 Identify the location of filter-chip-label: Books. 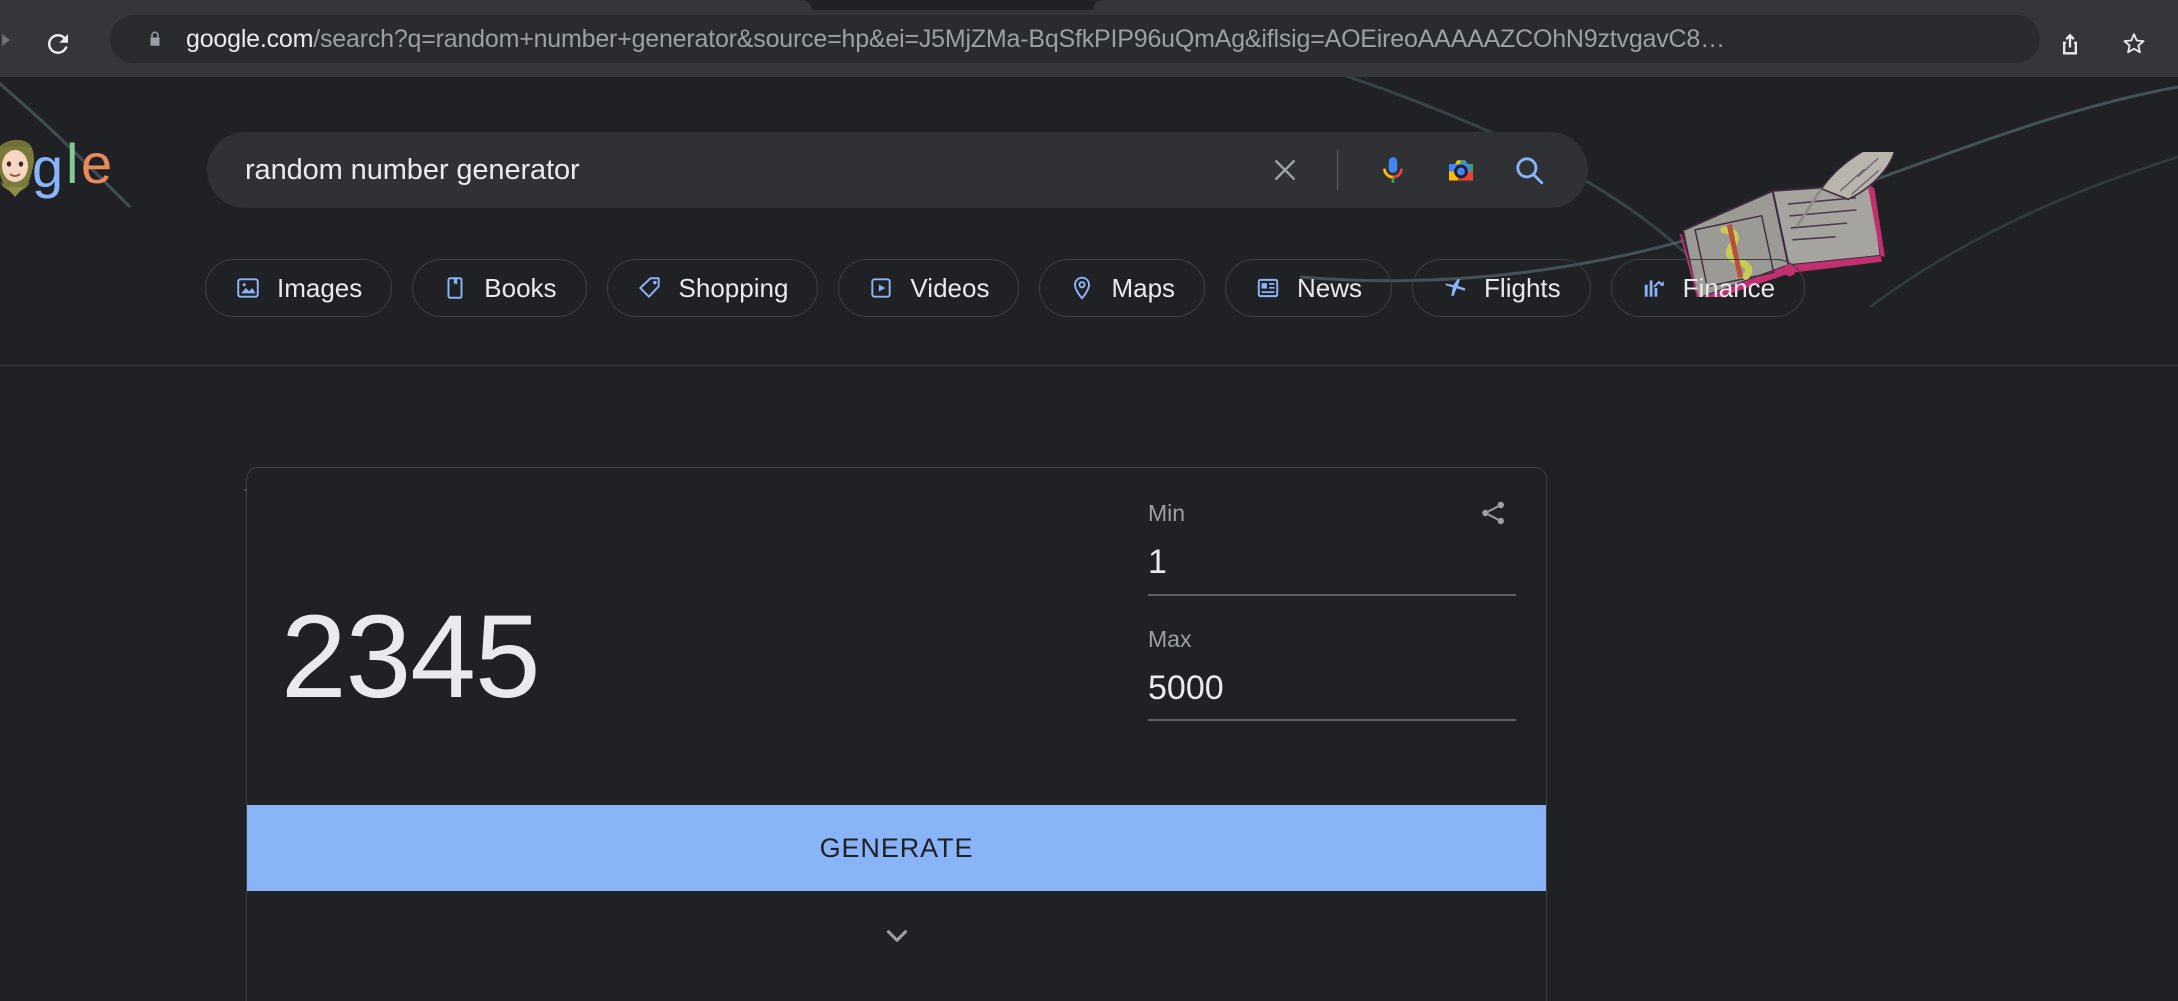
(520, 287).